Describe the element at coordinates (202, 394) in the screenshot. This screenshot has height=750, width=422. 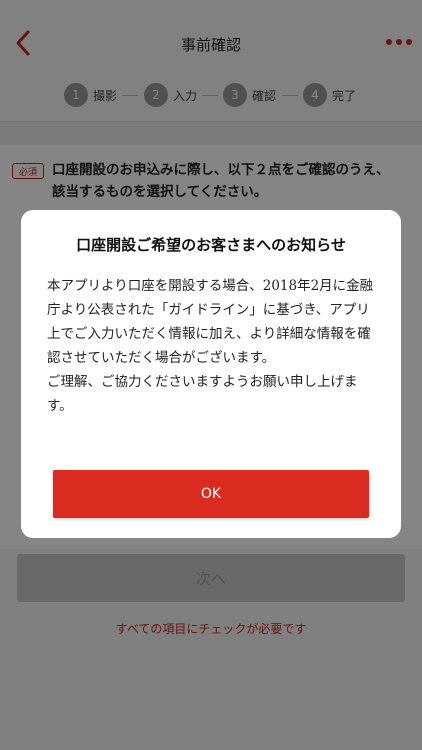
I see `dialog-paragraph: ご理解、ご協力くださいますようお願い申し上げます。` at that location.